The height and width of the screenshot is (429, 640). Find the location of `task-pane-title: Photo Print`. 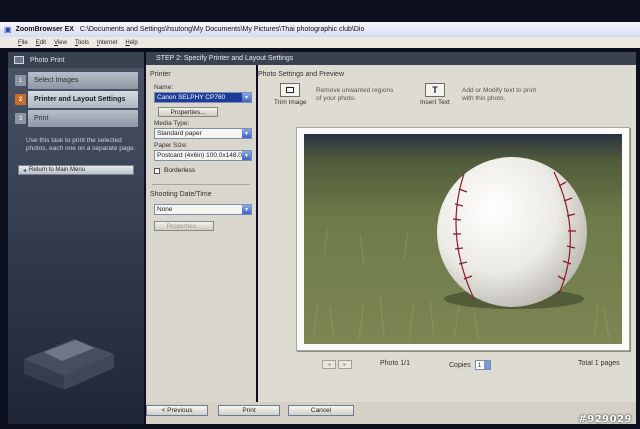

task-pane-title: Photo Print is located at coordinates (47, 60).